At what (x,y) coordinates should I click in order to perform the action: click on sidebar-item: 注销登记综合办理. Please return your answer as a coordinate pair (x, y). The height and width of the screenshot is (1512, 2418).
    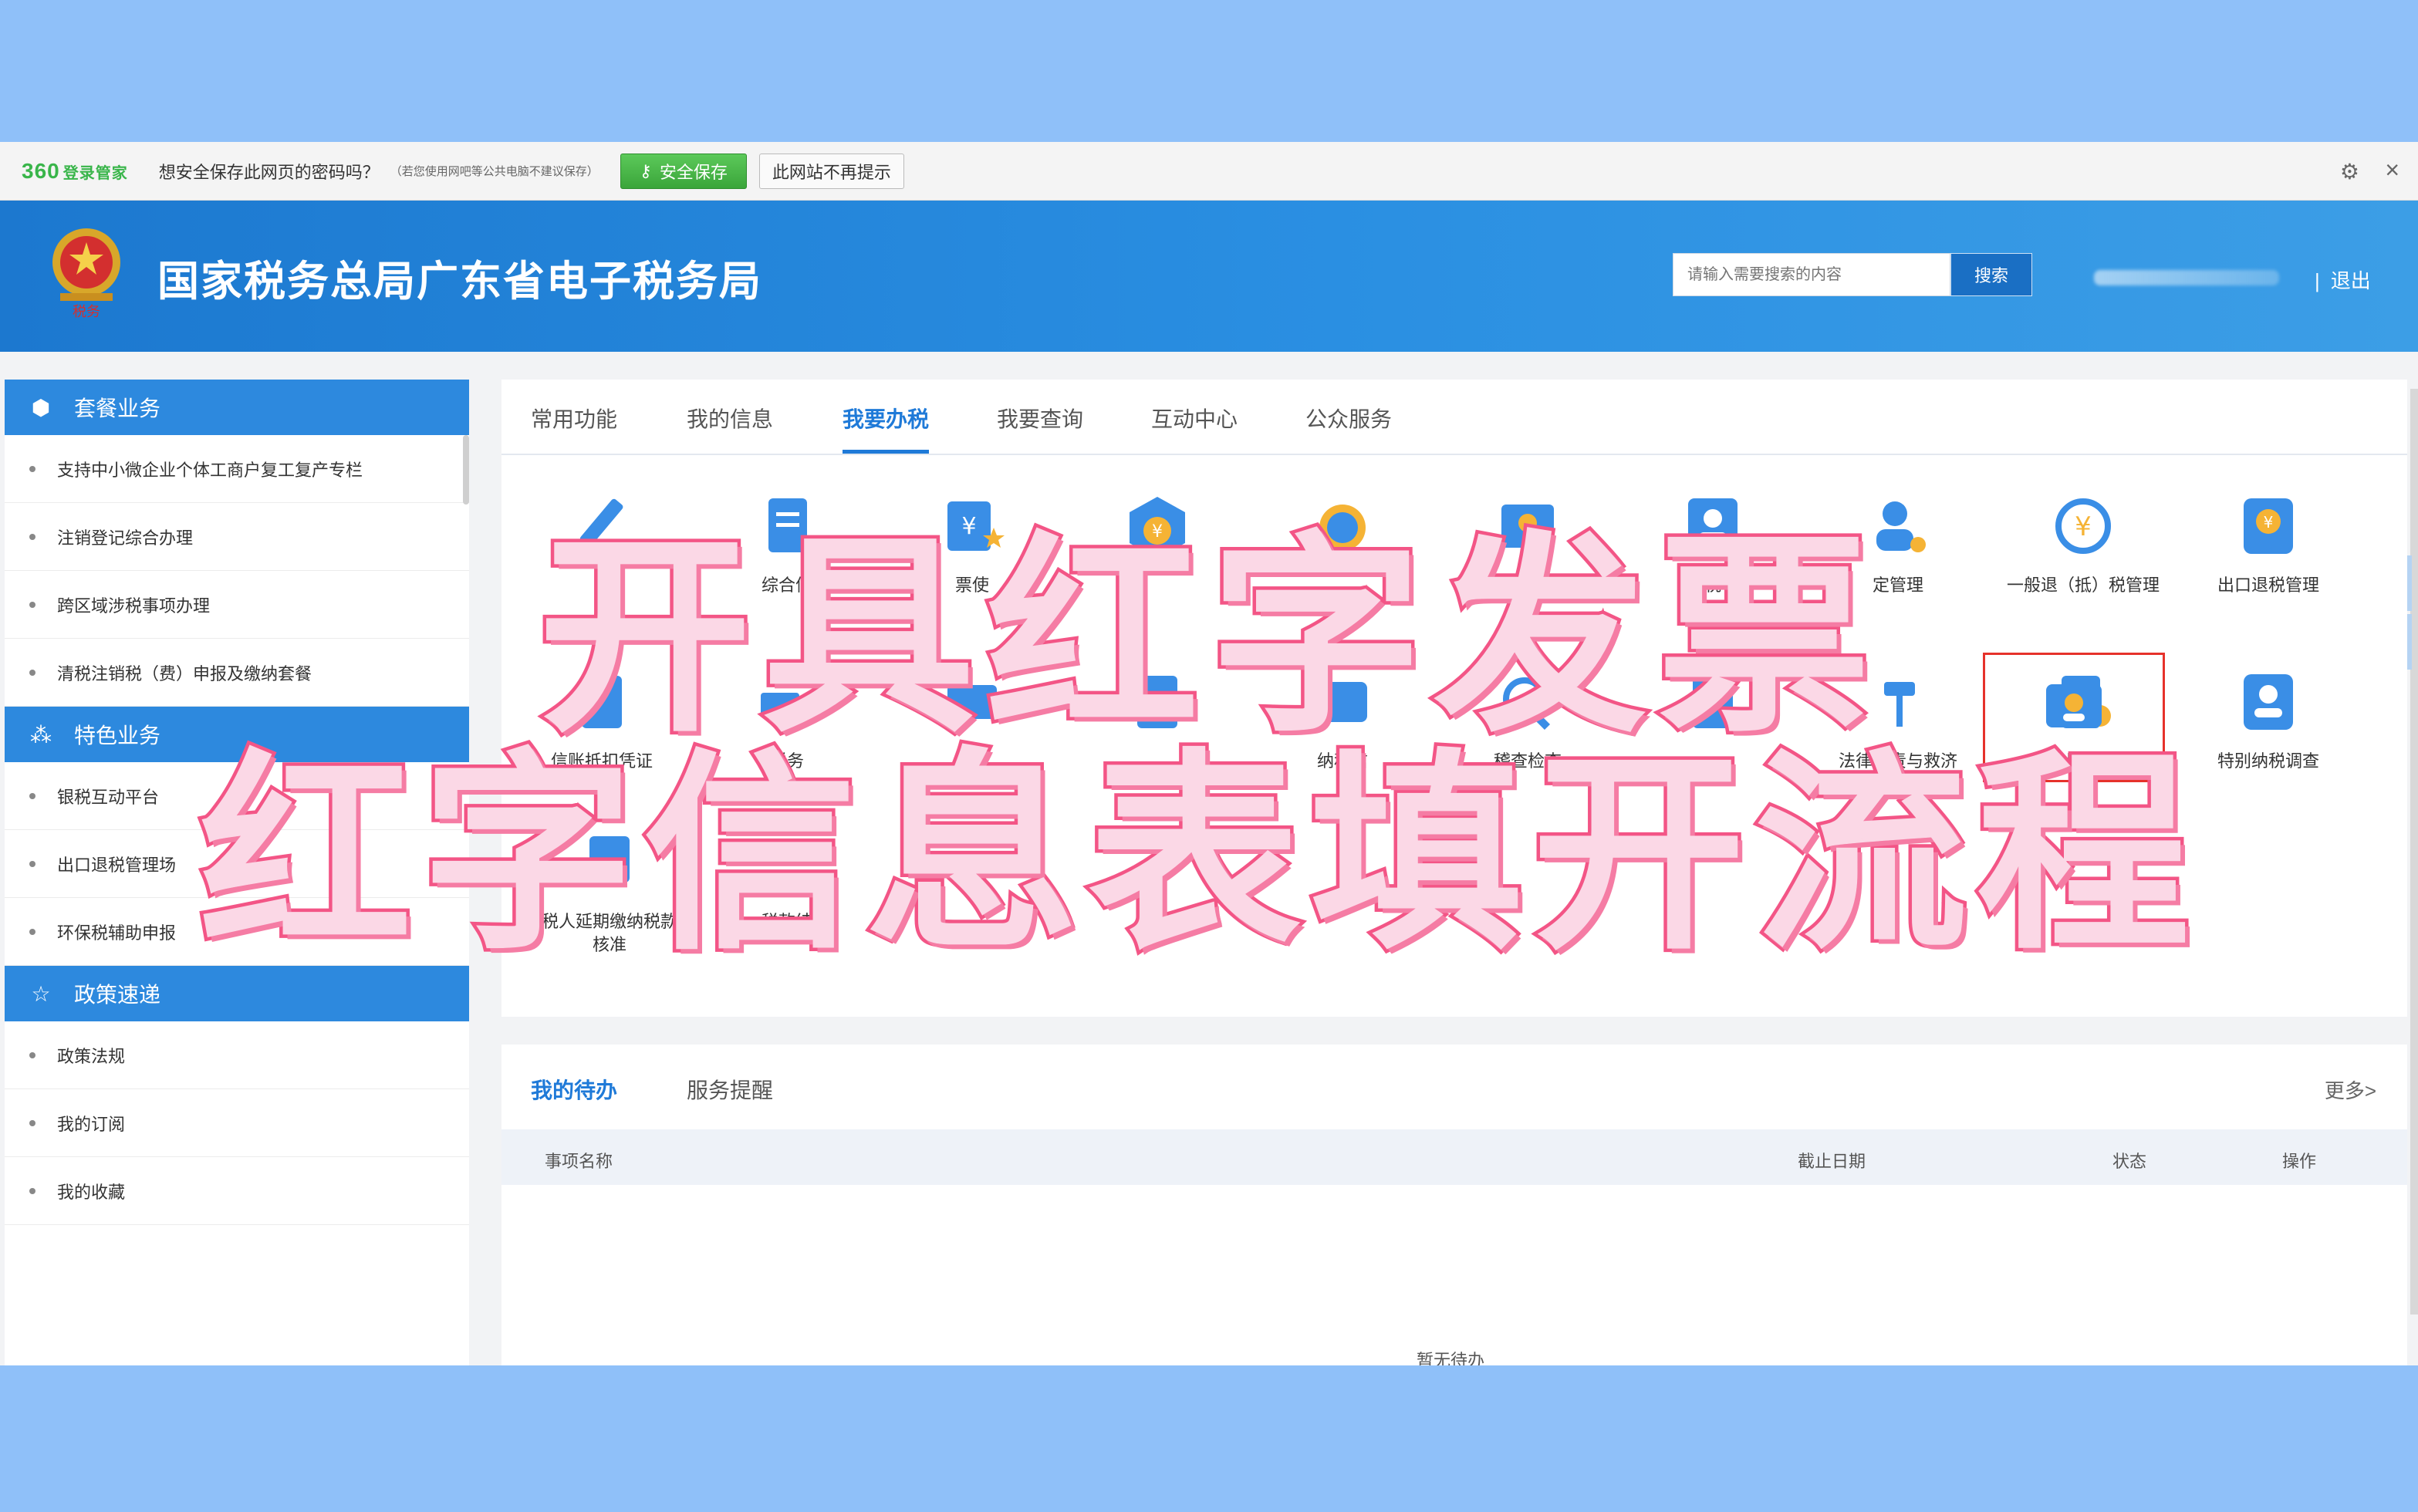
    Looking at the image, I should click on (237, 537).